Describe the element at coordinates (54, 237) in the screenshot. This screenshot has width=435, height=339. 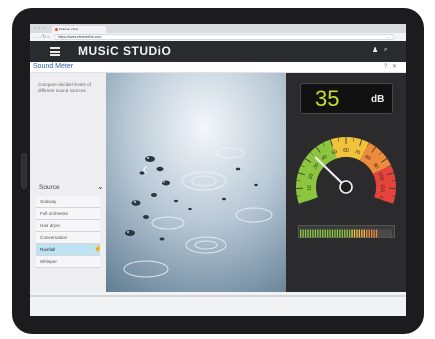
I see `source-item-label: Conversation` at that location.